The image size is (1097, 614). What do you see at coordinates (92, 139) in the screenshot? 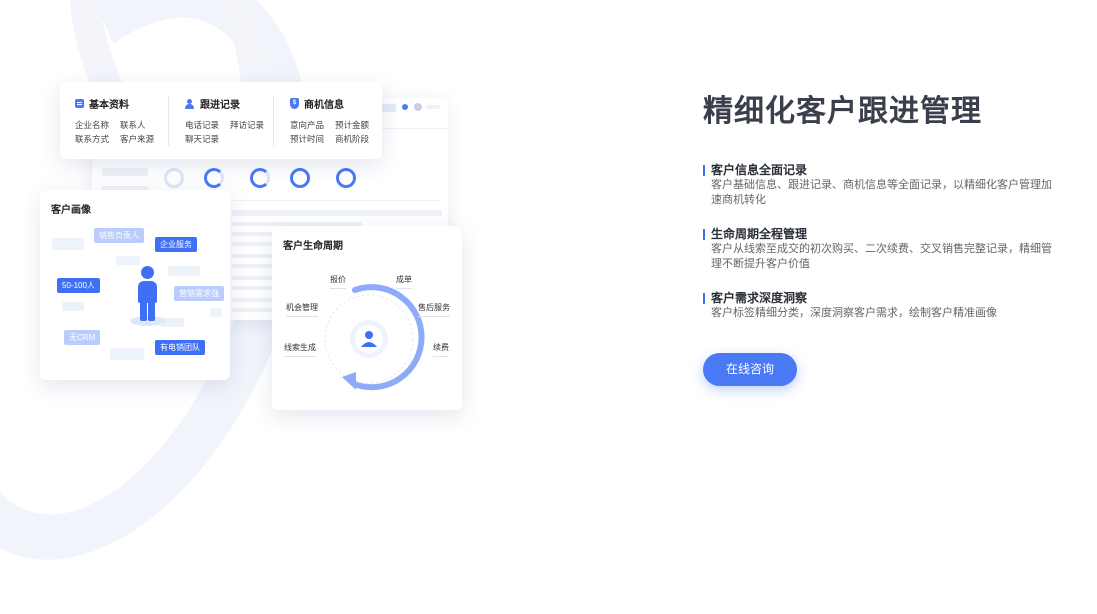
I see `field-label: 联系方式` at bounding box center [92, 139].